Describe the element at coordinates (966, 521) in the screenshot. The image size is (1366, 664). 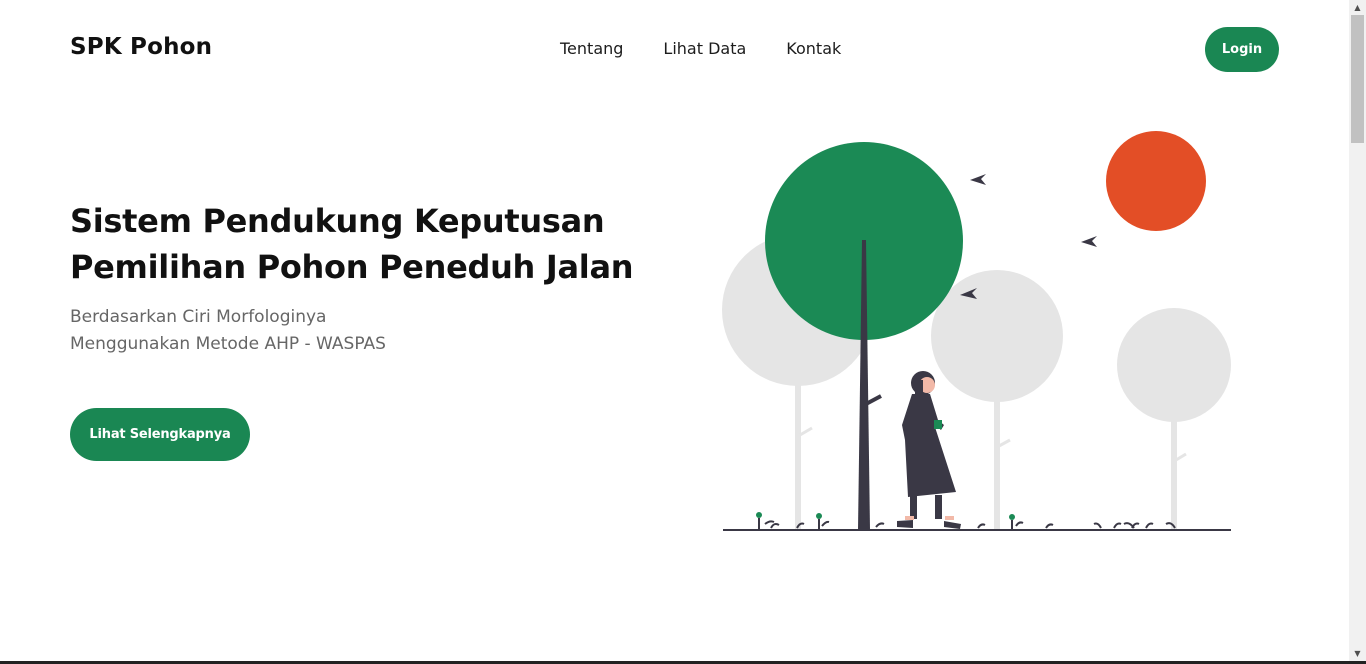
I see `small-plants` at that location.